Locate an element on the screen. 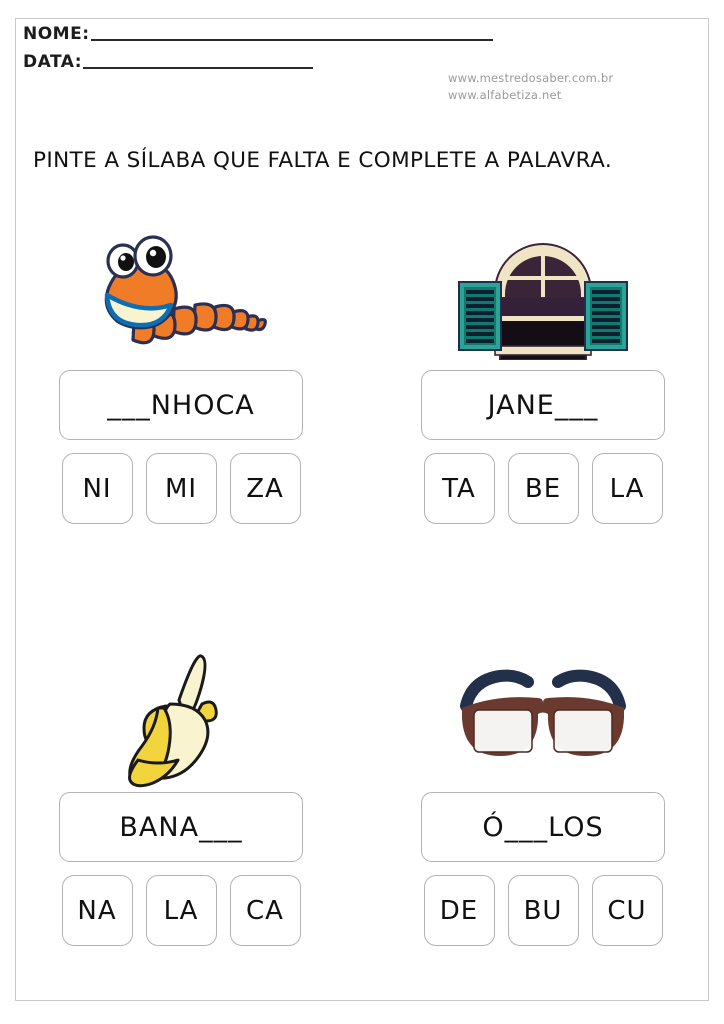 This screenshot has height=1024, width=724. syllable-option: NI is located at coordinates (97, 488).